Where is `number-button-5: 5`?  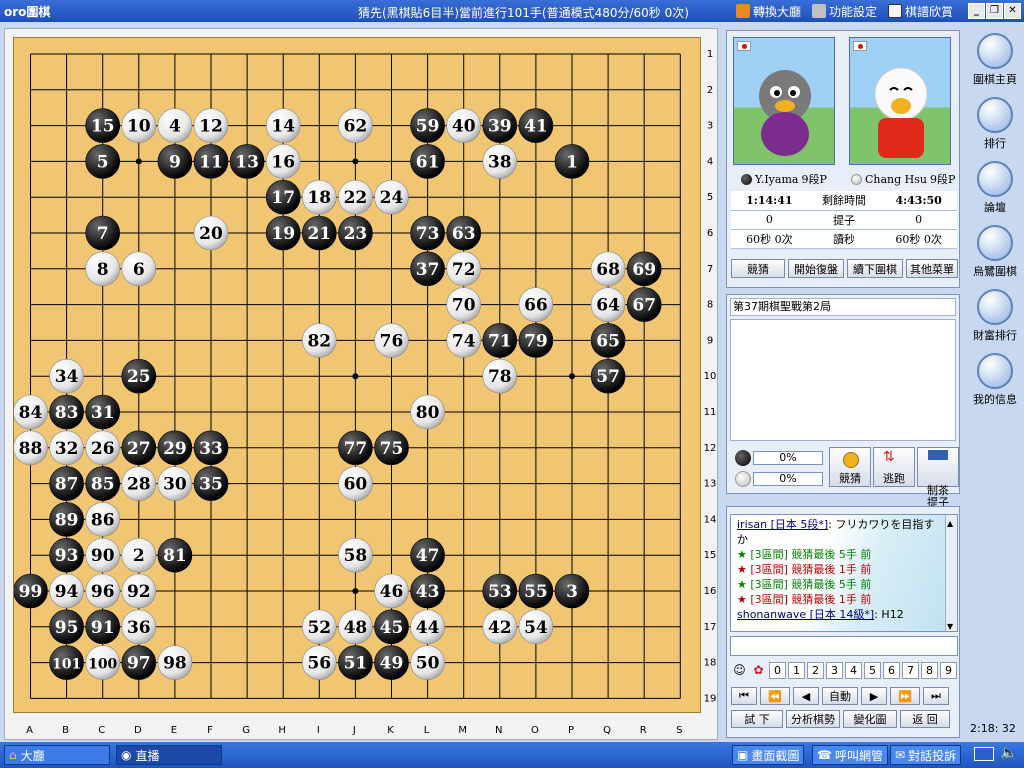 number-button-5: 5 is located at coordinates (872, 670).